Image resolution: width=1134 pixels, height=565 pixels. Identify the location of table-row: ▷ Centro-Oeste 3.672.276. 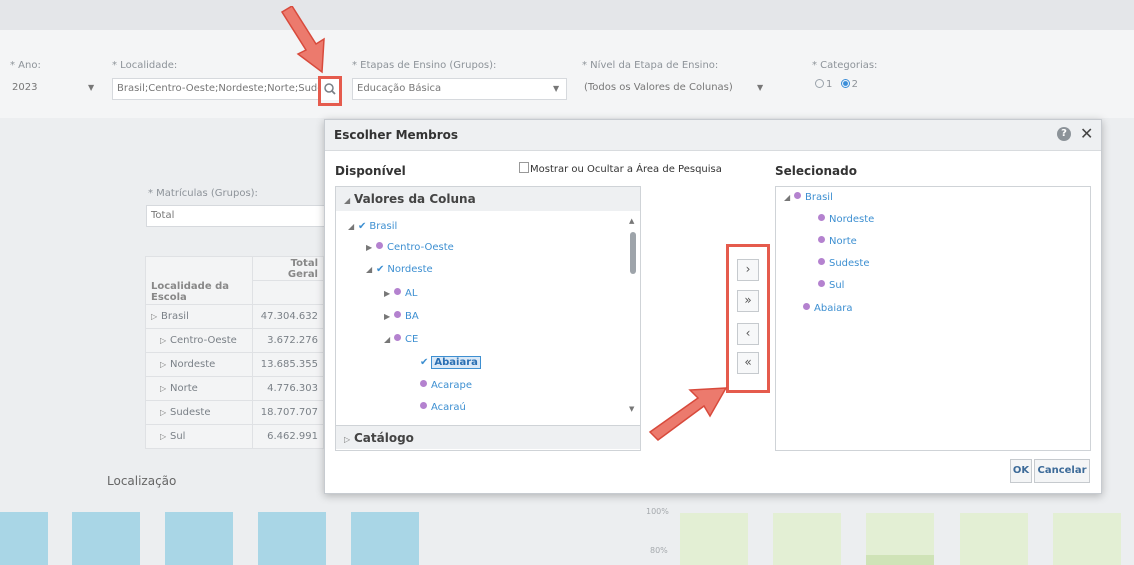
(234, 340).